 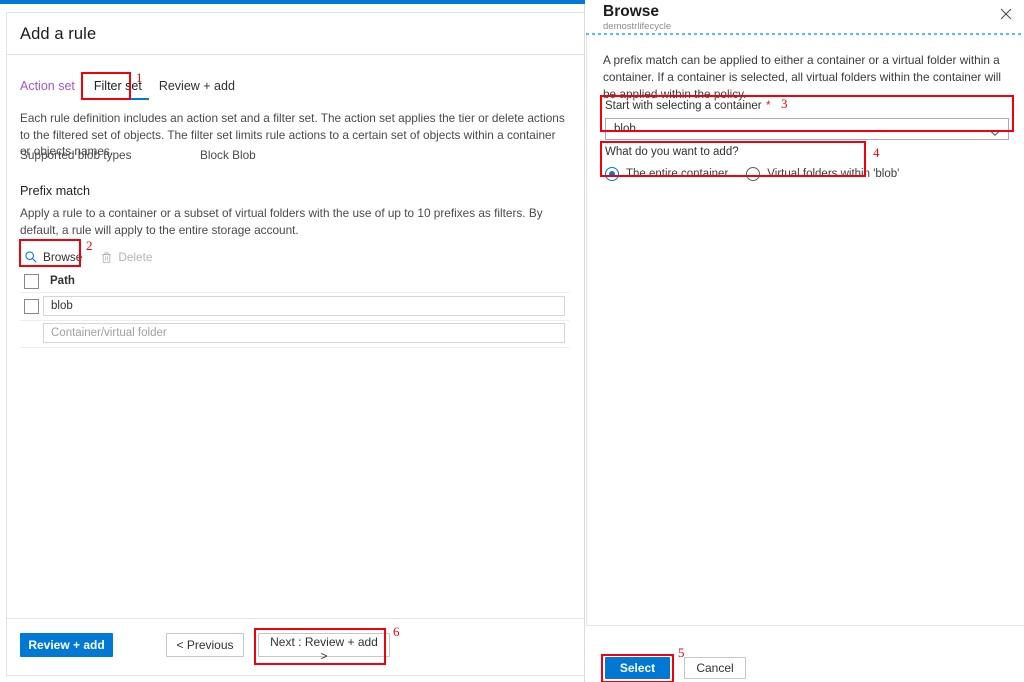 What do you see at coordinates (196, 88) in the screenshot?
I see `tab-review-add: Review + add` at bounding box center [196, 88].